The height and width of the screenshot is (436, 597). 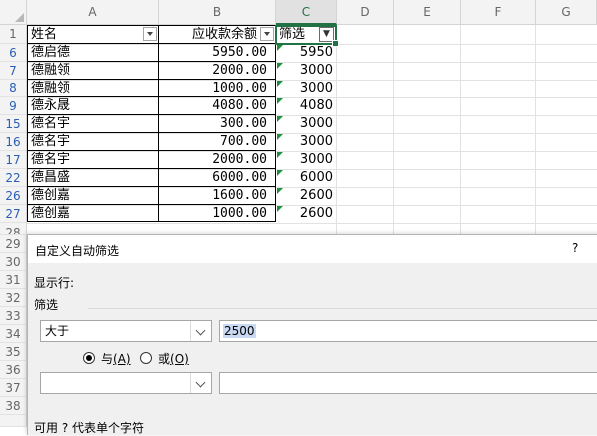 I want to click on row-header: 34, so click(x=13, y=334).